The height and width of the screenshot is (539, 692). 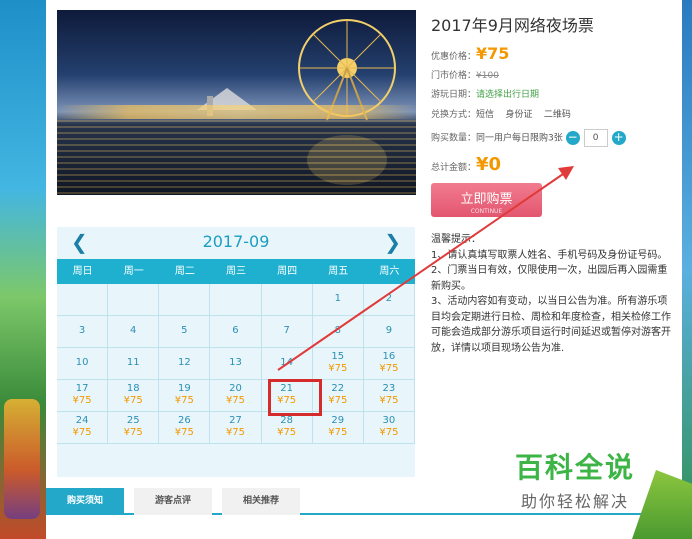 I want to click on date-hint: 请选择出行日期, so click(x=508, y=95).